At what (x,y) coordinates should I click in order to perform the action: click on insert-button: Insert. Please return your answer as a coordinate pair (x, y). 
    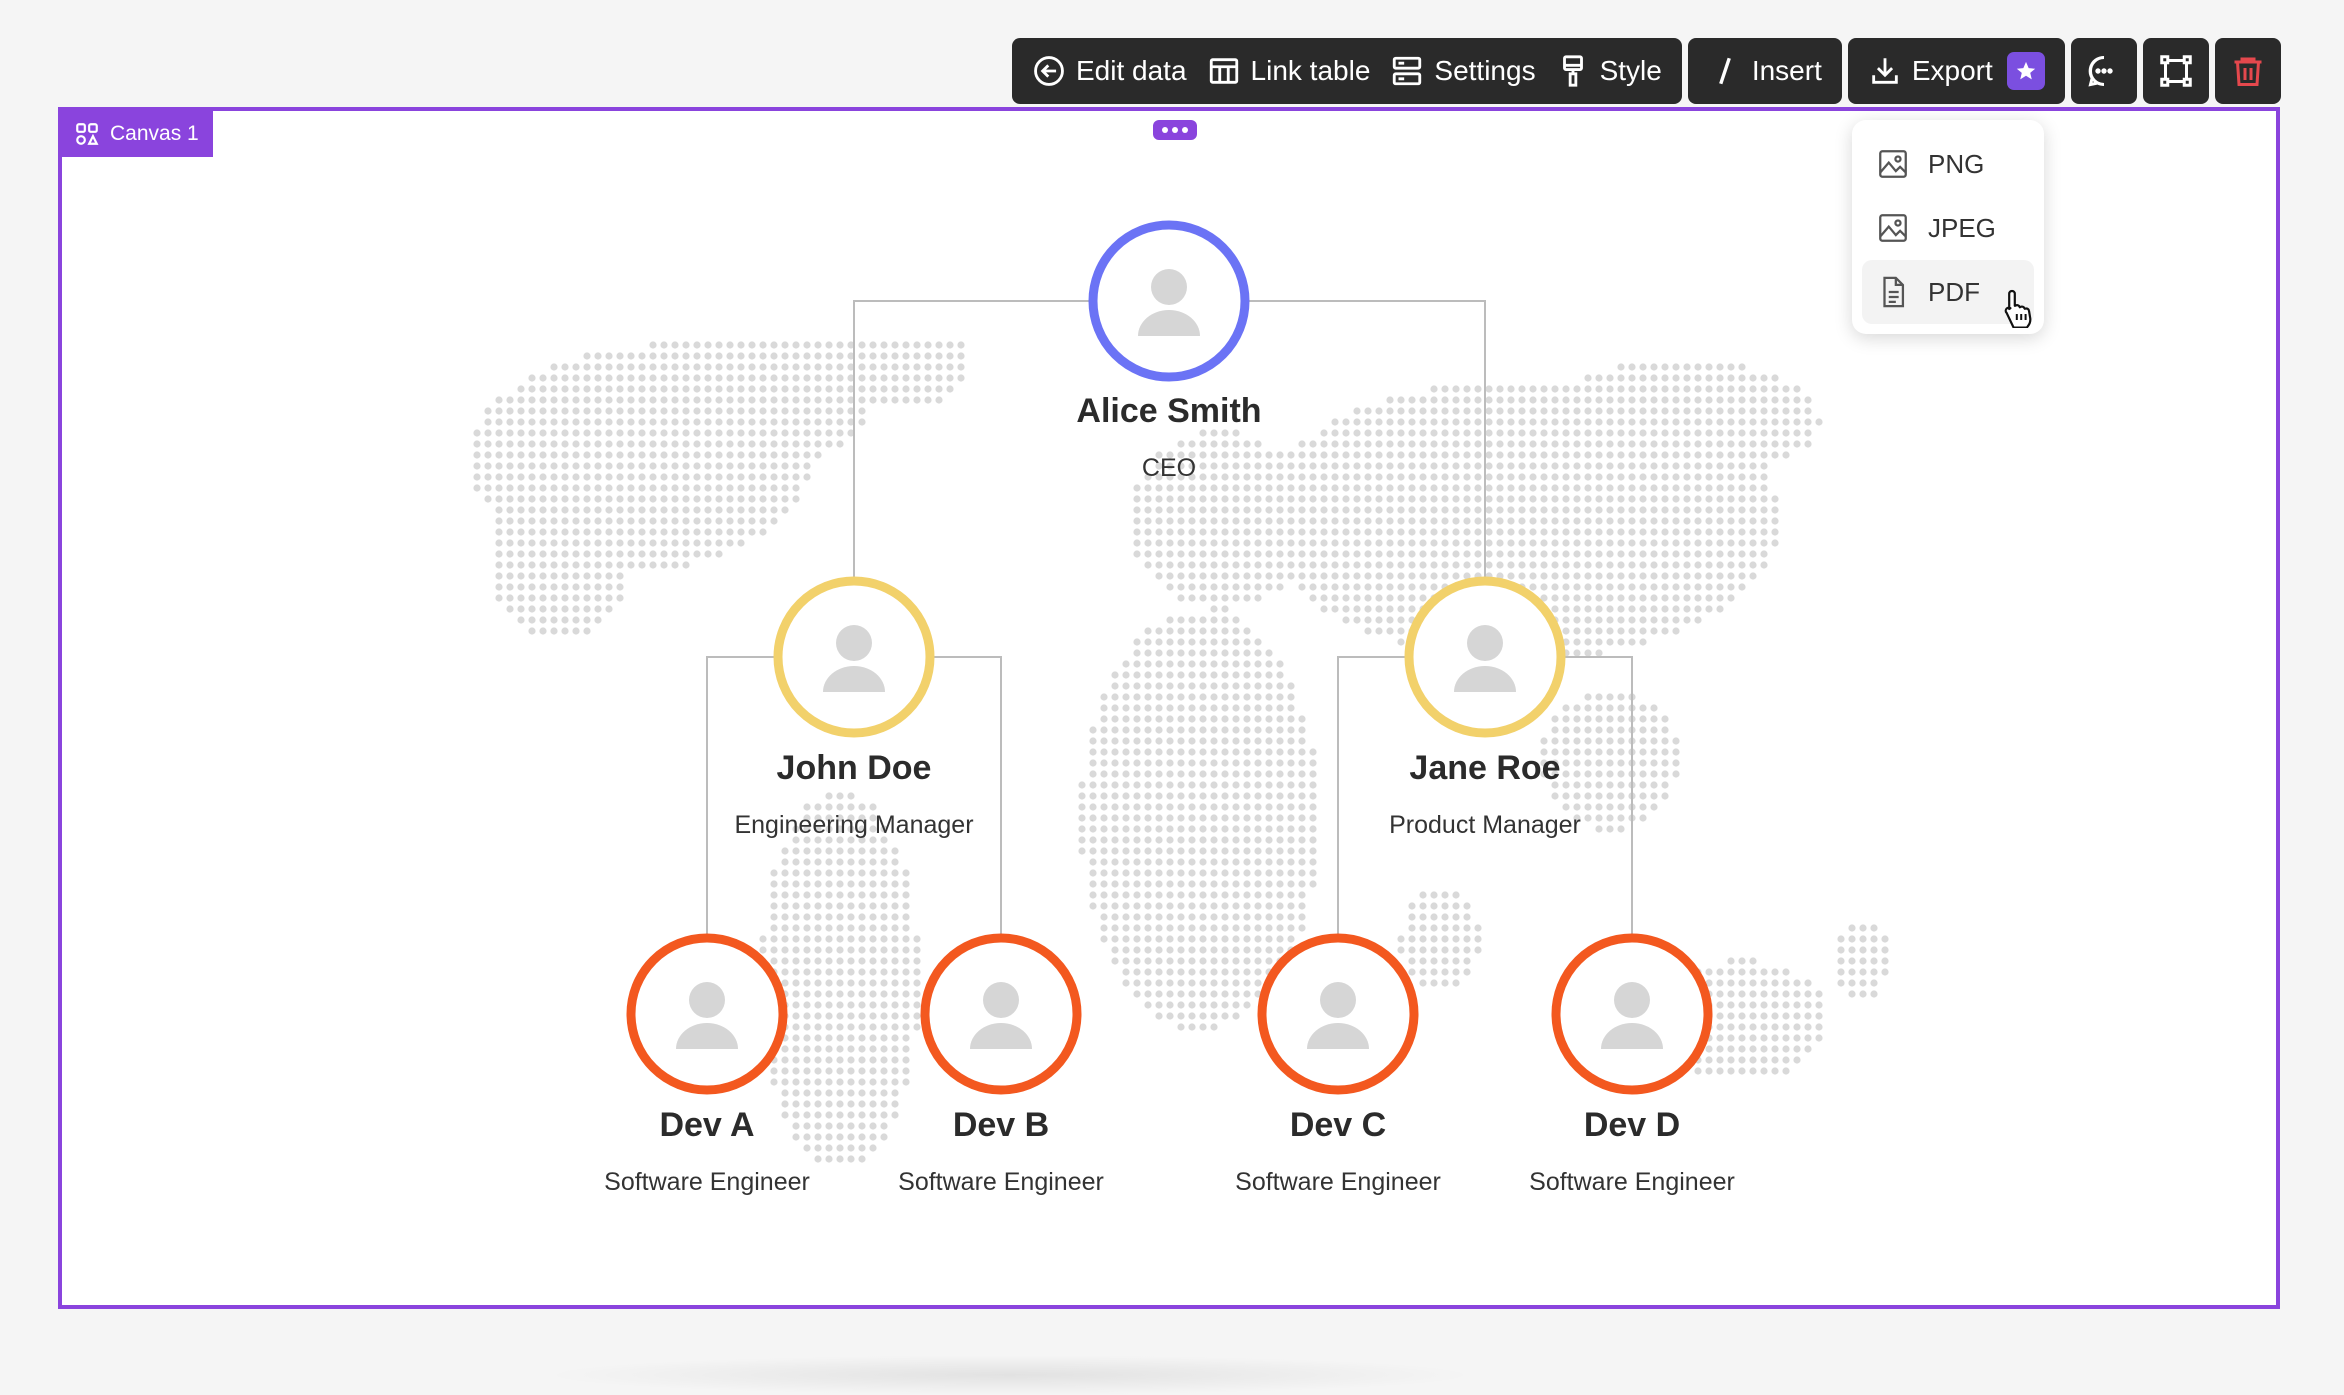
    Looking at the image, I should click on (1765, 71).